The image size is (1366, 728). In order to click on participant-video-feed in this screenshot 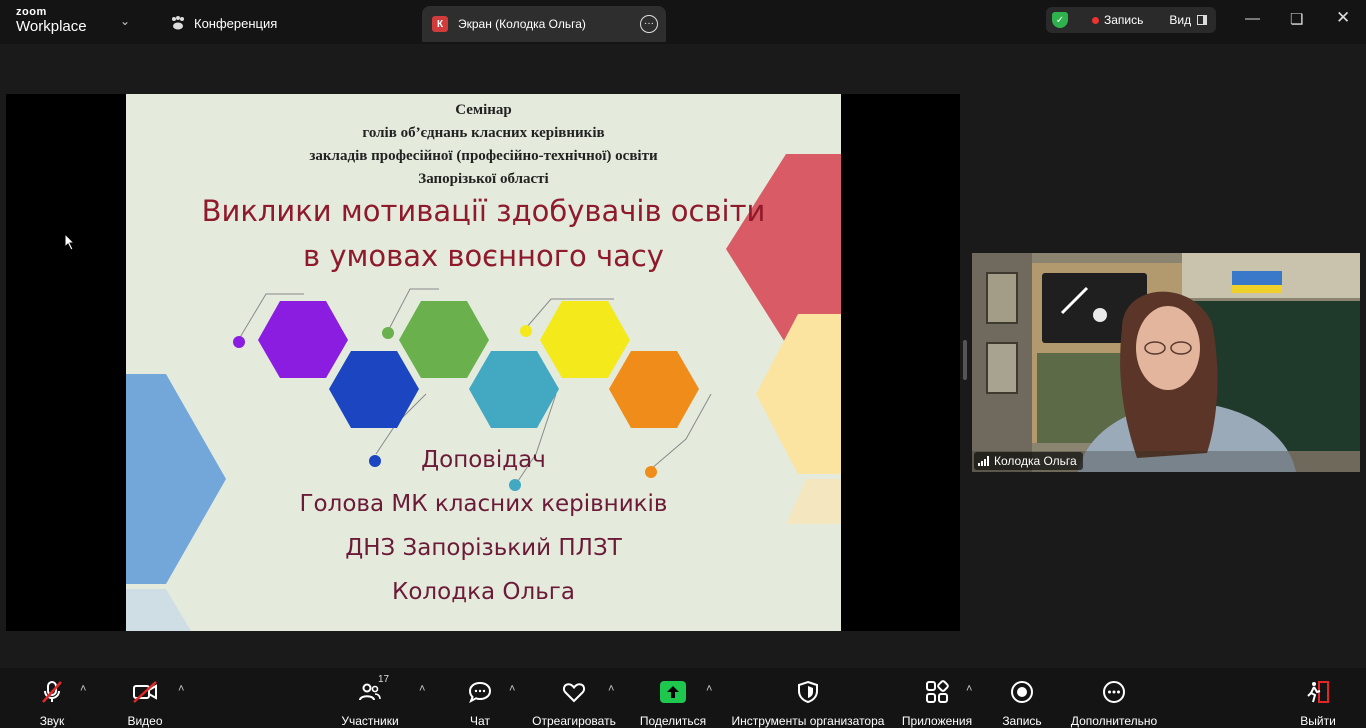, I will do `click(1166, 362)`.